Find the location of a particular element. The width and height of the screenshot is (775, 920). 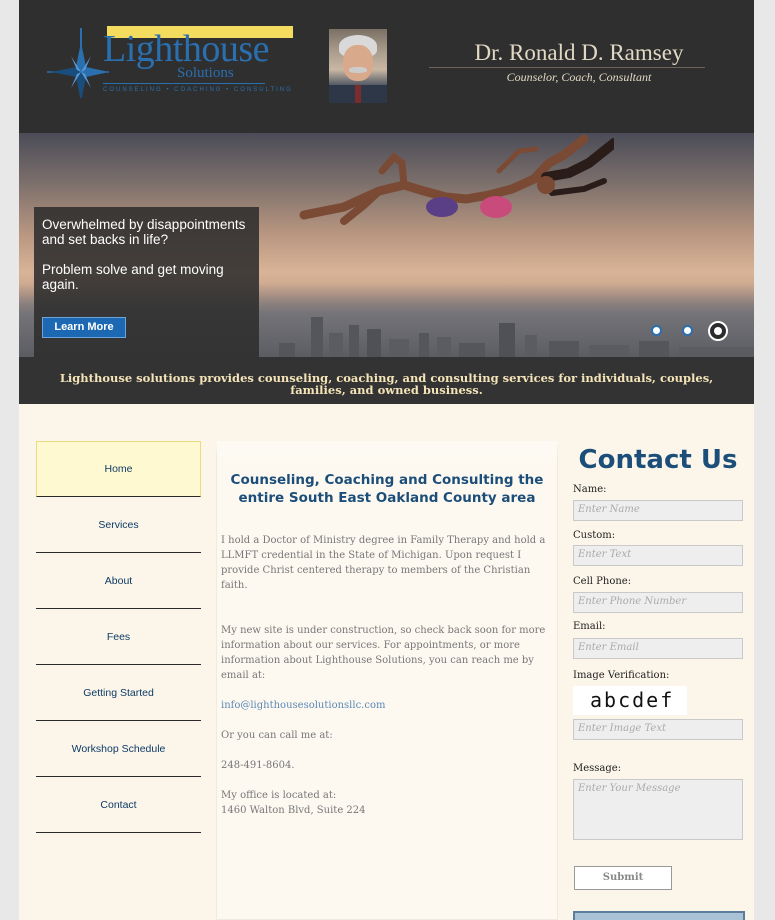

city-skyline is located at coordinates (516, 337).